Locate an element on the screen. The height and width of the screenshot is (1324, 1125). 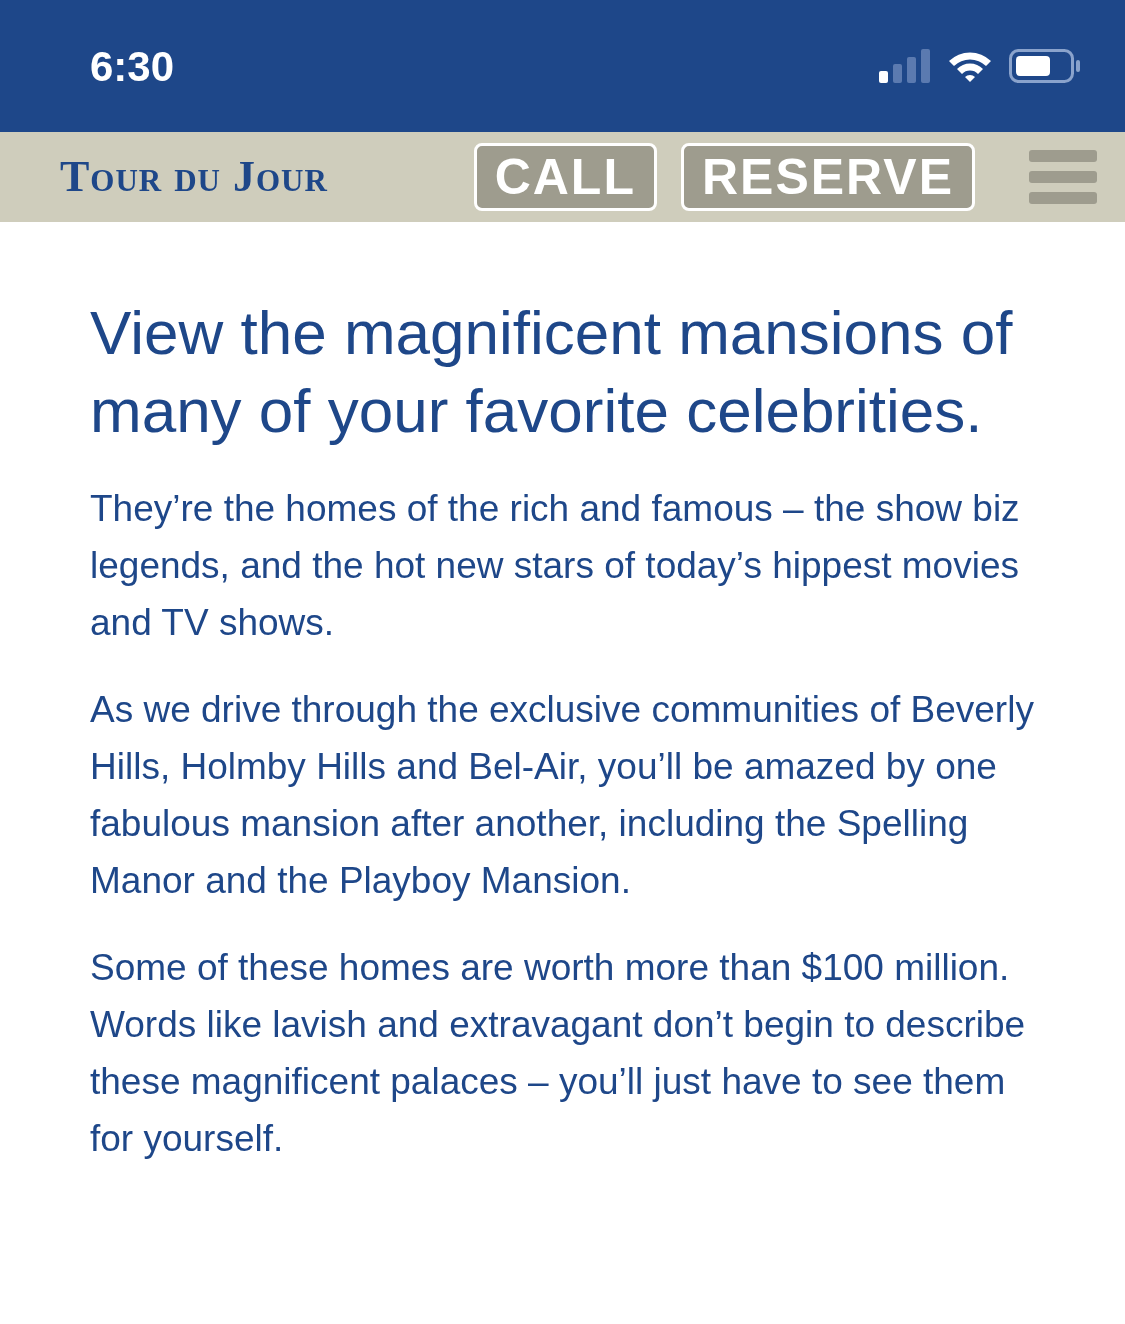
menu-icon is located at coordinates (1063, 177).